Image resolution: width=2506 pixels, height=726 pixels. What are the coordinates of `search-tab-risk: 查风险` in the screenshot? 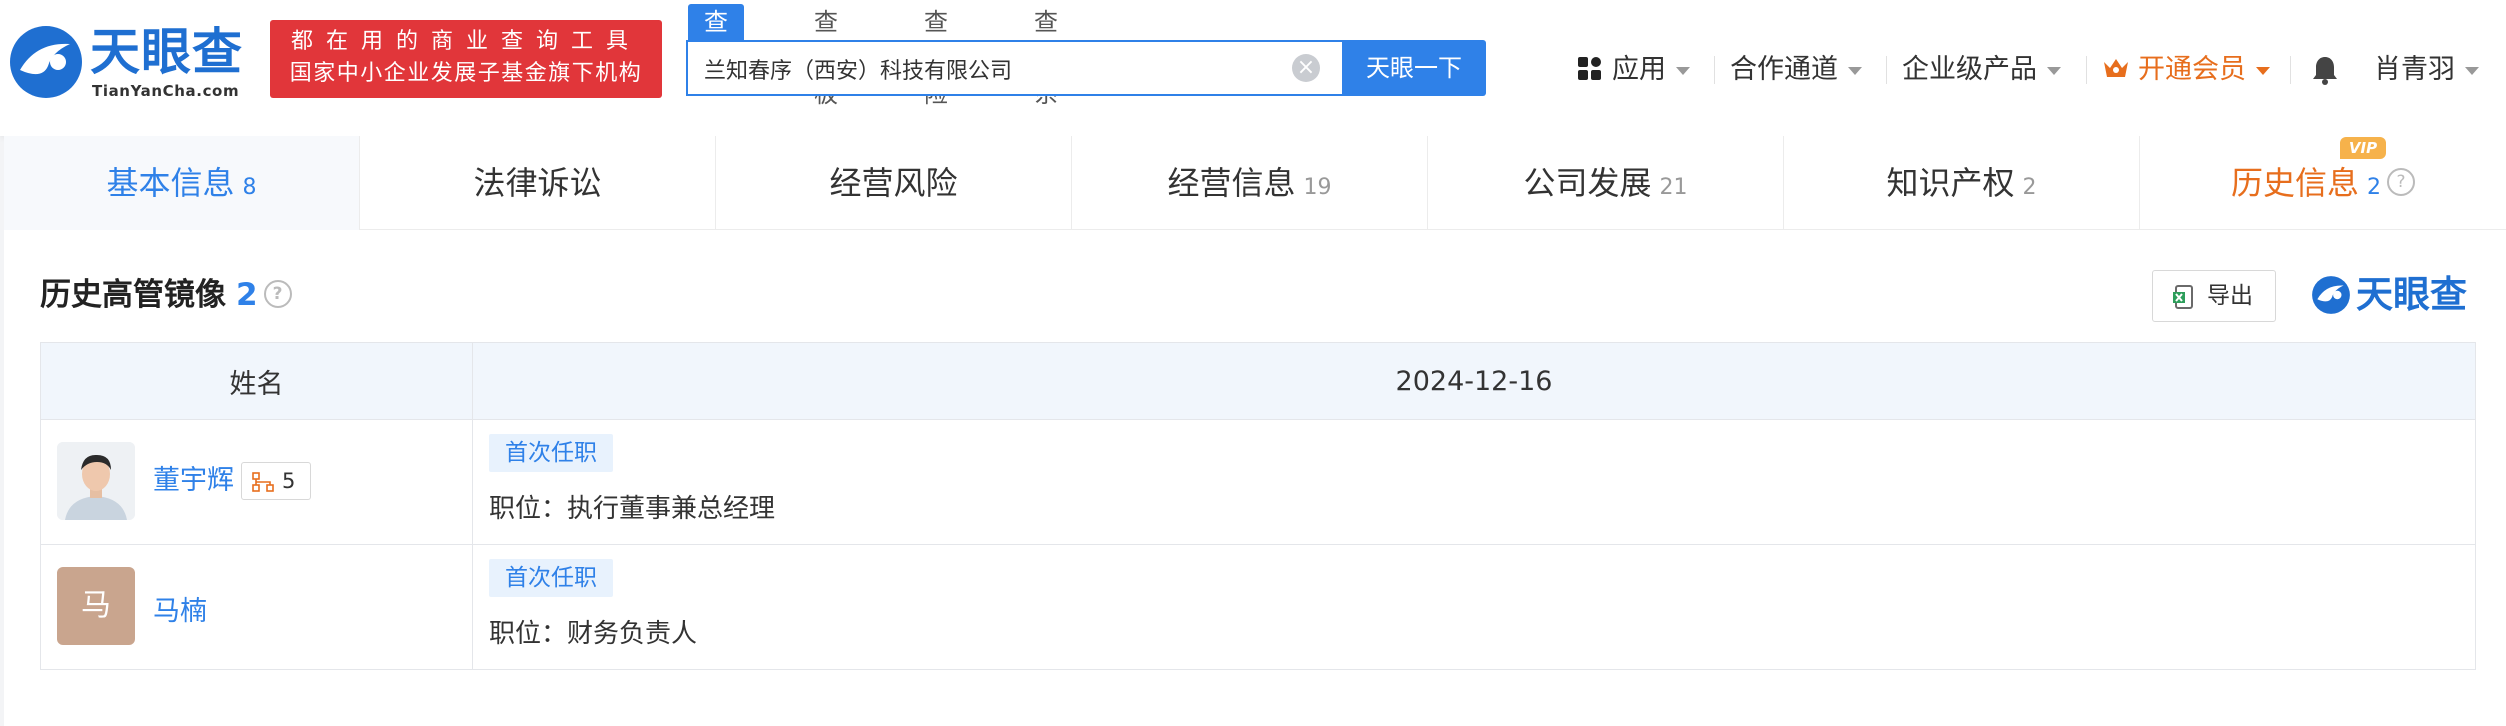 It's located at (936, 56).